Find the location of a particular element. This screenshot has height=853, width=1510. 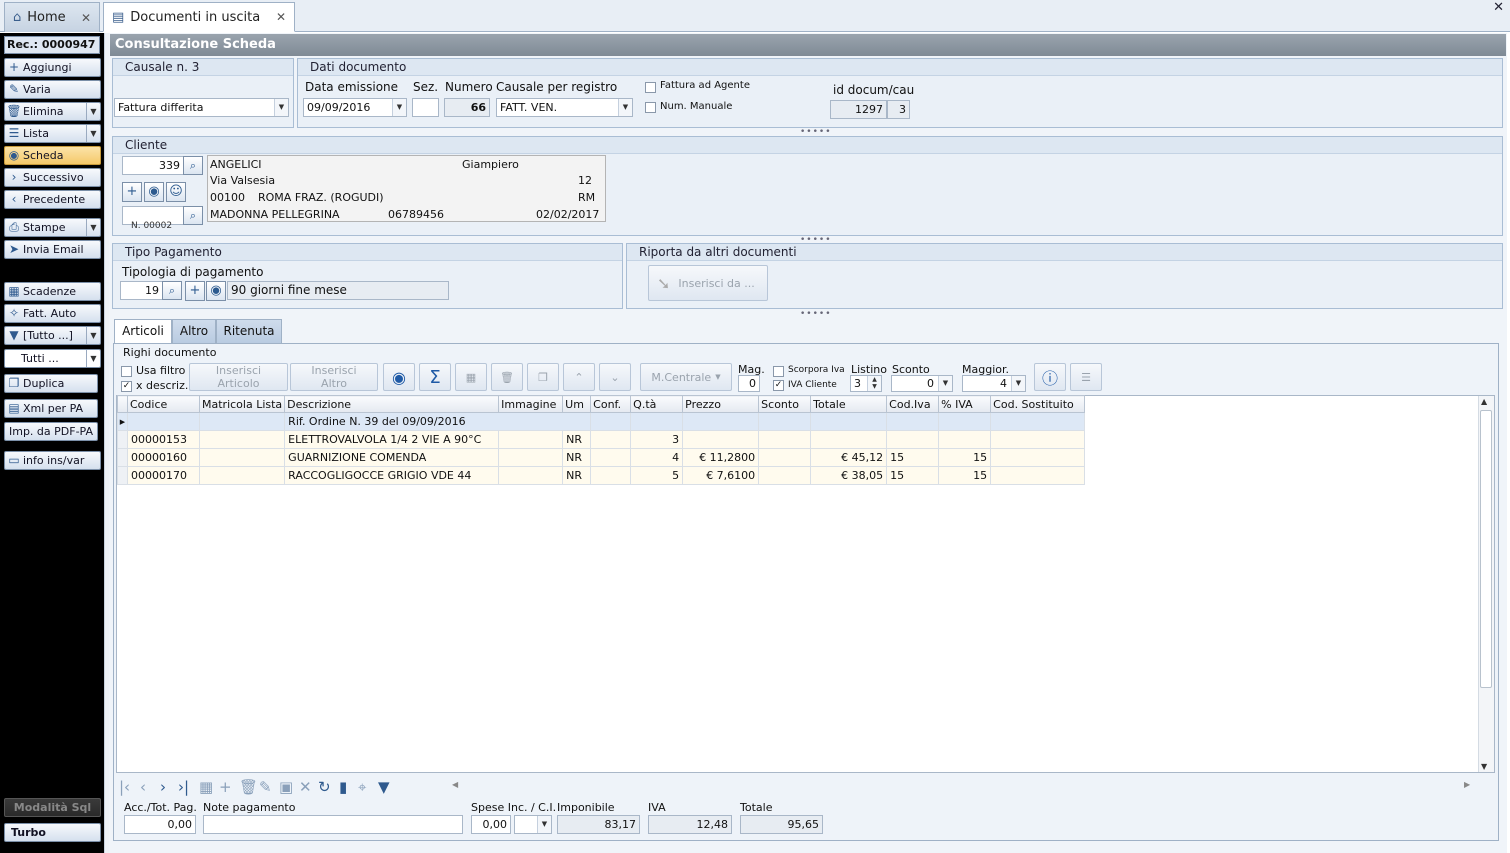

refresh-icon: ↻ is located at coordinates (324, 787).